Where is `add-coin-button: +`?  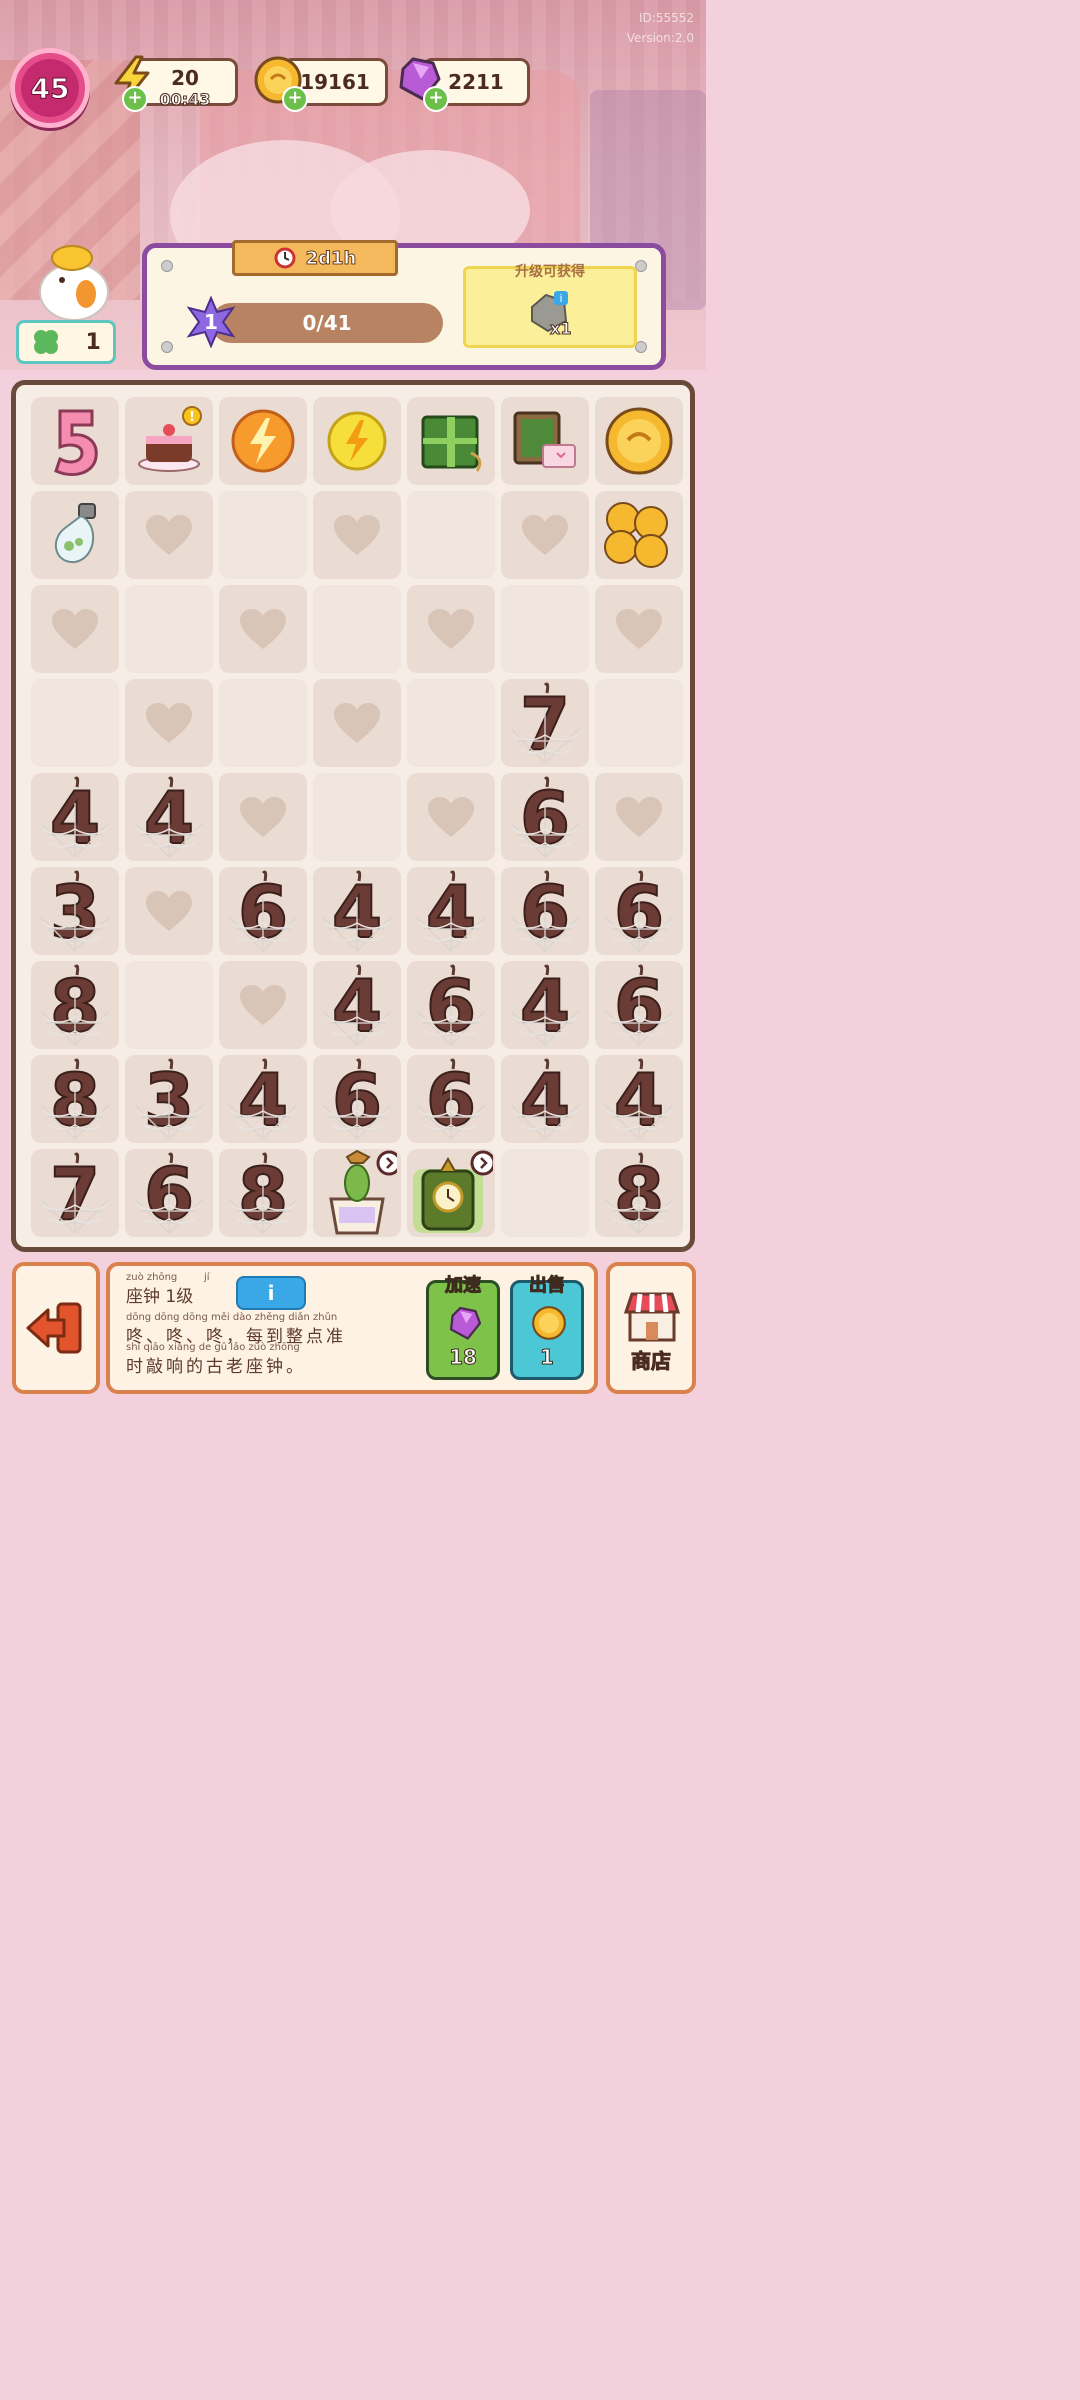
add-coin-button: + is located at coordinates (295, 99).